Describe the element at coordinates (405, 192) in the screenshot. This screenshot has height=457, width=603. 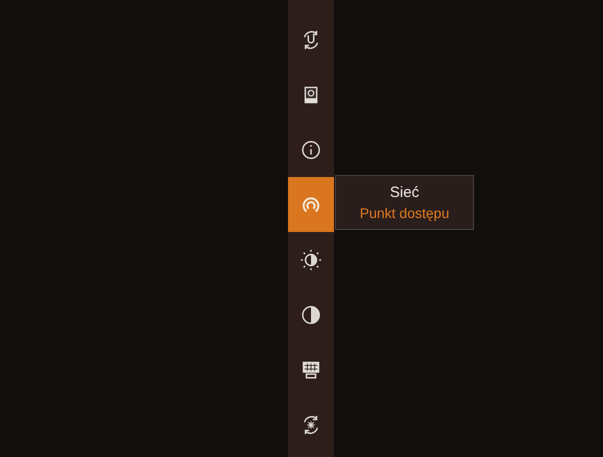
I see `setting-title: Sieć` at that location.